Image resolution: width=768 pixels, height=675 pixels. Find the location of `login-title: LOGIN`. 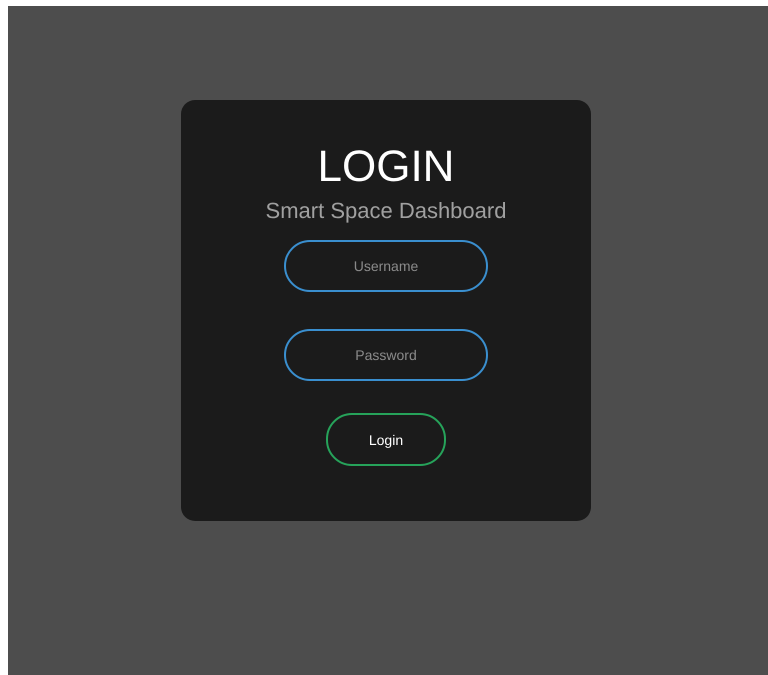

login-title: LOGIN is located at coordinates (386, 167).